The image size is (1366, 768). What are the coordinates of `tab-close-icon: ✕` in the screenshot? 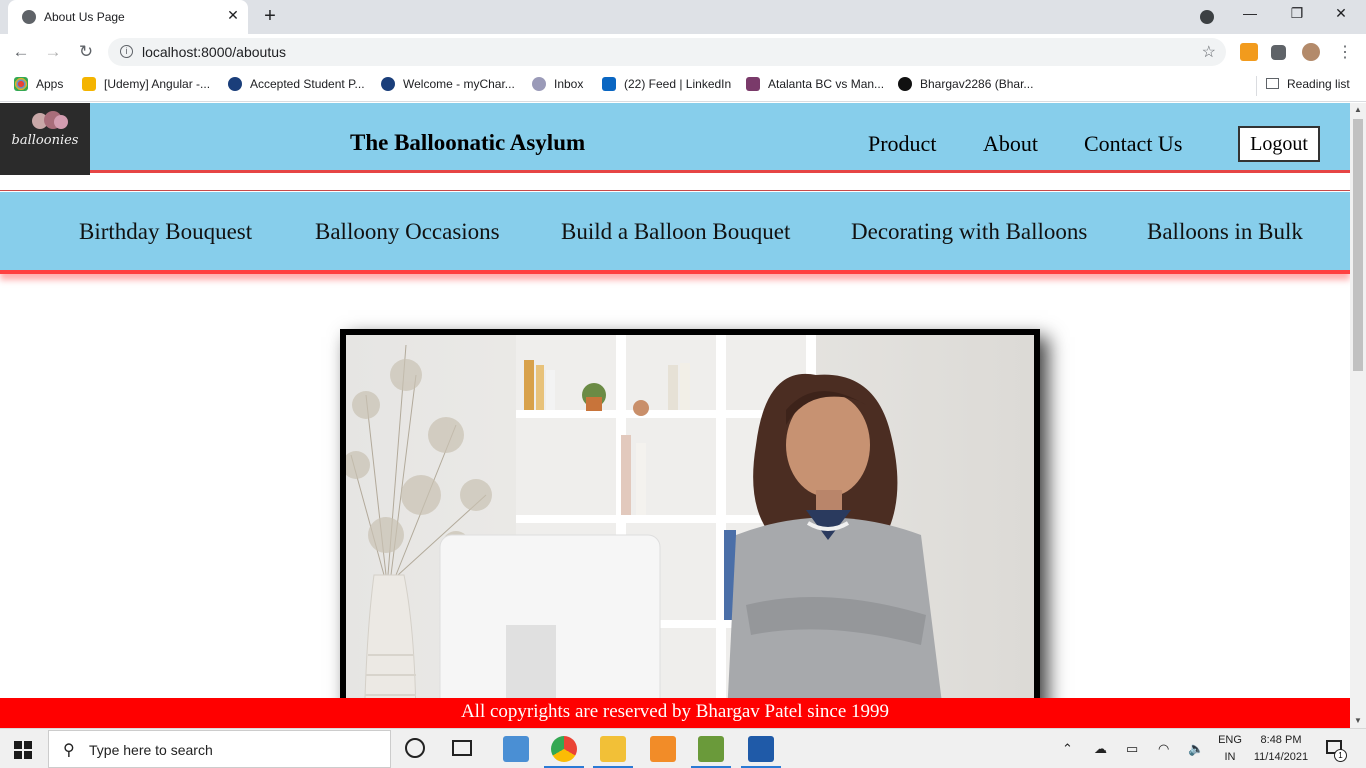 It's located at (233, 15).